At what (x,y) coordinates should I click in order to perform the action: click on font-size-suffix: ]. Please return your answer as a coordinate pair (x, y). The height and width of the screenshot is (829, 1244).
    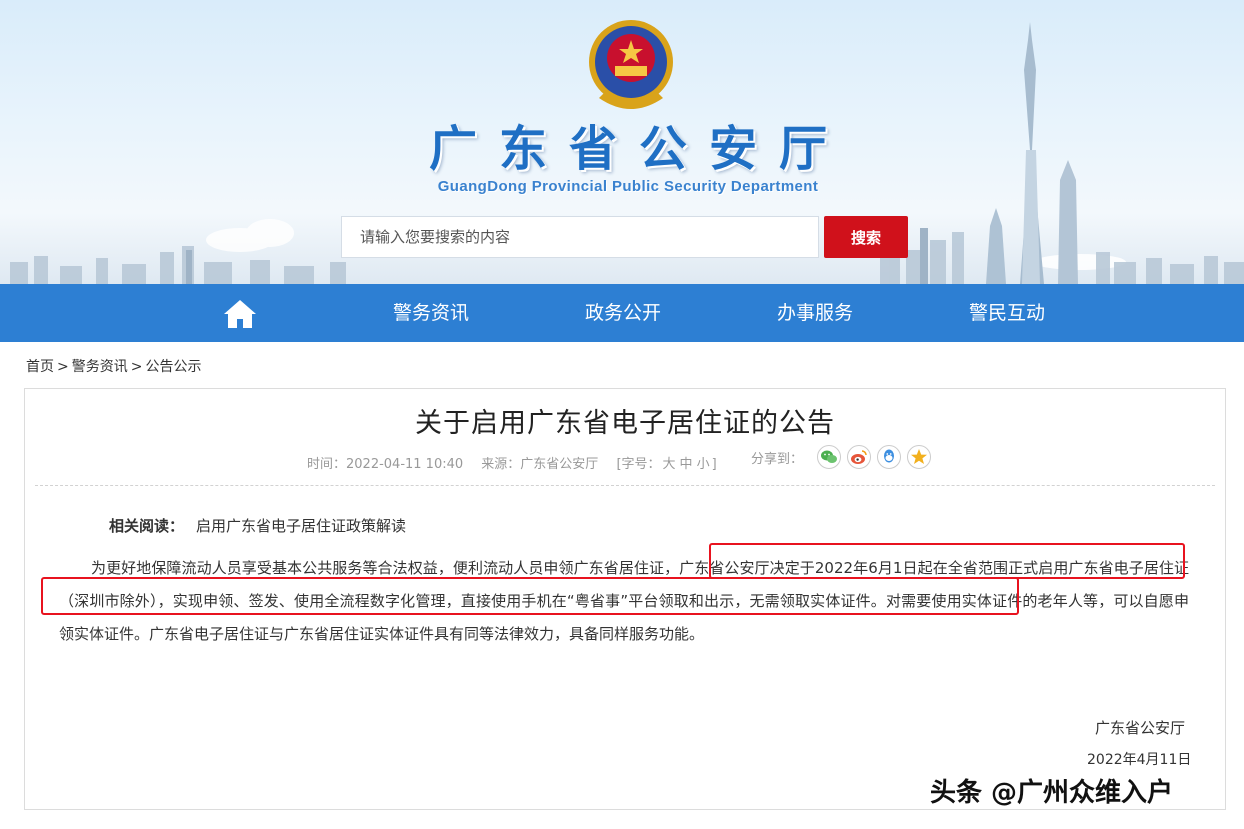
    Looking at the image, I should click on (714, 464).